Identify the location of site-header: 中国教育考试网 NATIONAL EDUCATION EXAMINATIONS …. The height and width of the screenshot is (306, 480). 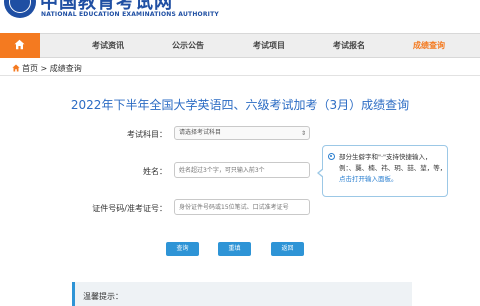
(240, 16).